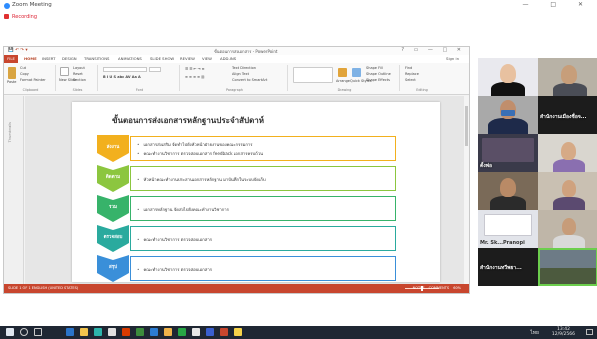  Describe the element at coordinates (343, 81) in the screenshot. I see `arrange-button: Arrange` at that location.